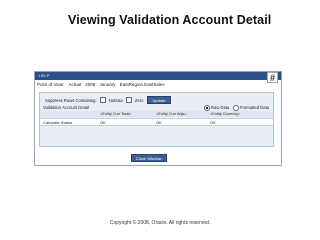 The width and height of the screenshot is (320, 240). What do you see at coordinates (115, 100) in the screenshot?
I see `nodata-label: NoData` at bounding box center [115, 100].